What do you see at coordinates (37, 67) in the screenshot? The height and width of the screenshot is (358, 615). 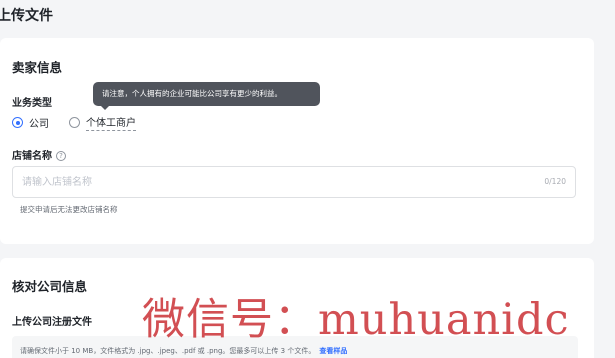 I see `seller-section-title: 卖家信息` at bounding box center [37, 67].